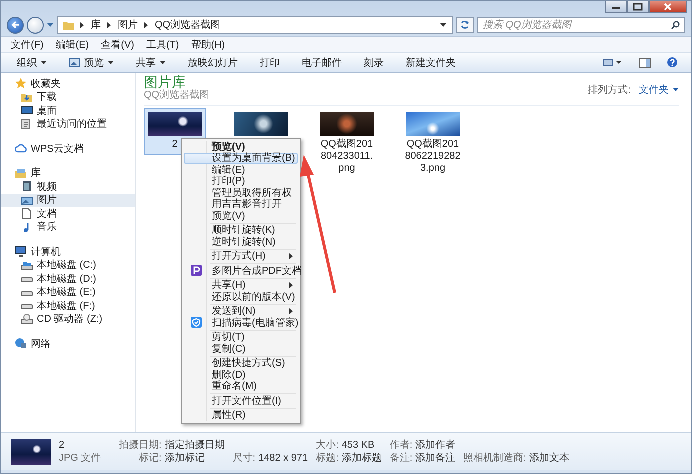  I want to click on detail-value: 添加备注, so click(436, 458).